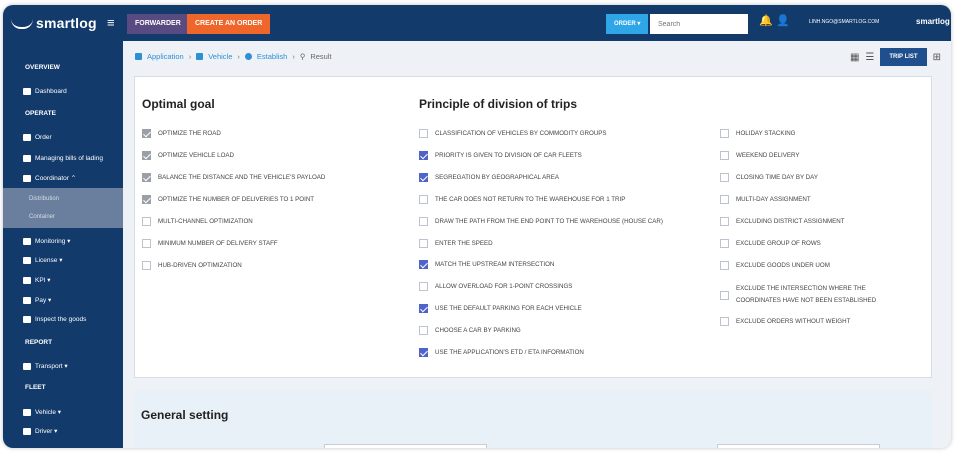 The height and width of the screenshot is (453, 956). Describe the element at coordinates (111, 22) in the screenshot. I see `menu-icon: ≡` at that location.